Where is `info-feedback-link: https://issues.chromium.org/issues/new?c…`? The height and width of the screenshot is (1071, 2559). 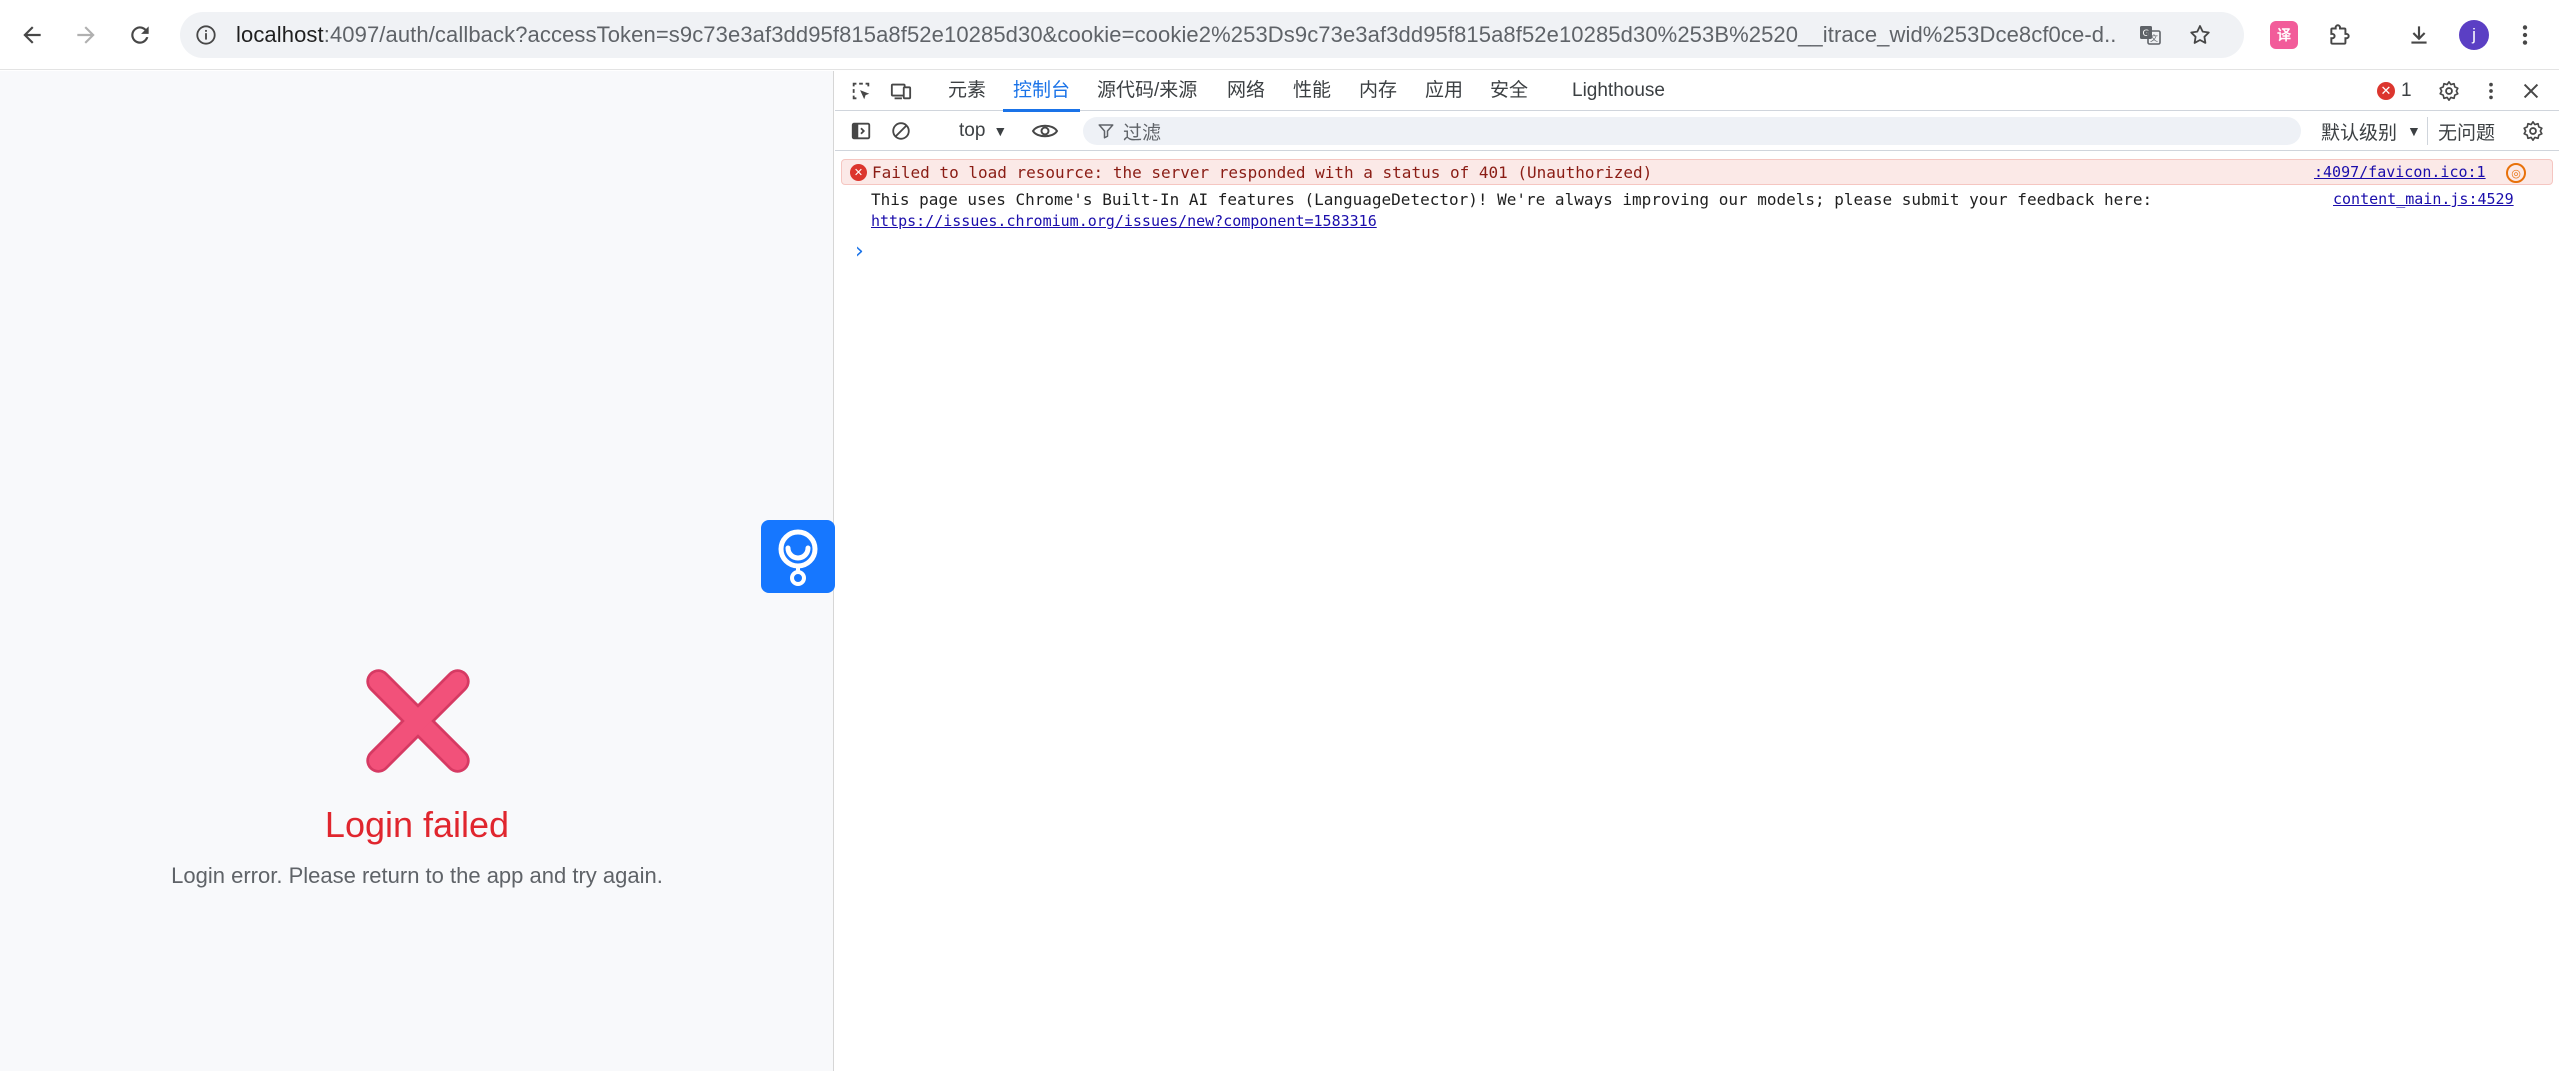 info-feedback-link: https://issues.chromium.org/issues/new?c… is located at coordinates (1124, 221).